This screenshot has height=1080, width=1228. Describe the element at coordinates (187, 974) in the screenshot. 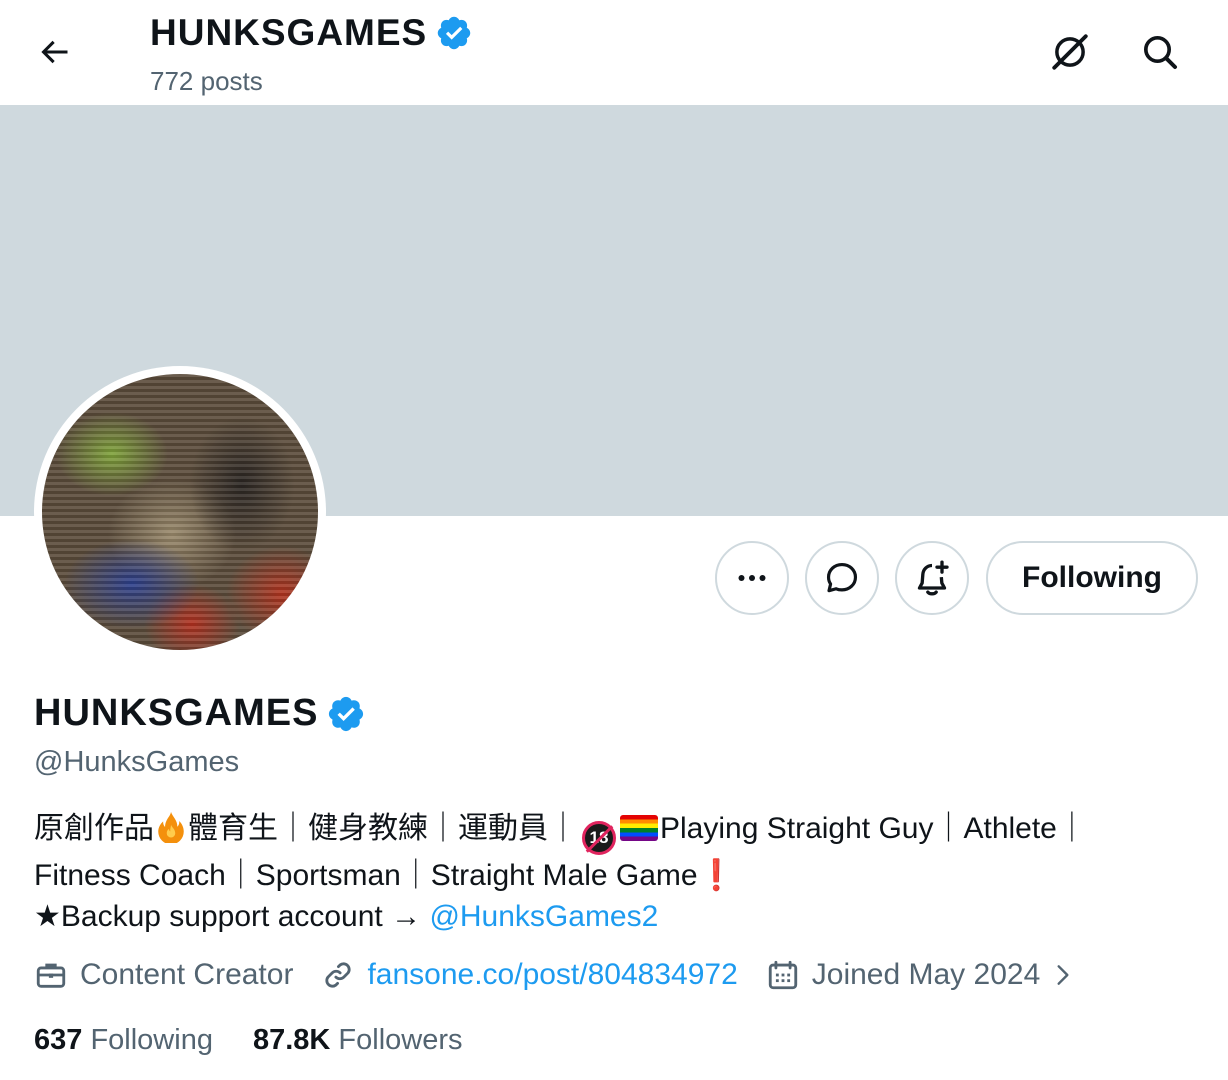

I see `category-label: Content Creator` at that location.